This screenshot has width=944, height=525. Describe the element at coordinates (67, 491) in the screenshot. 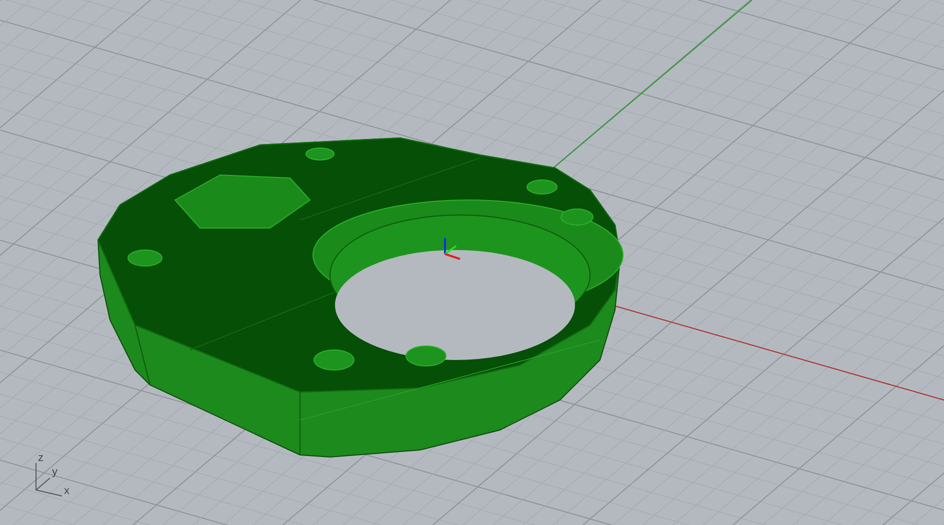

I see `axis-label: x` at that location.